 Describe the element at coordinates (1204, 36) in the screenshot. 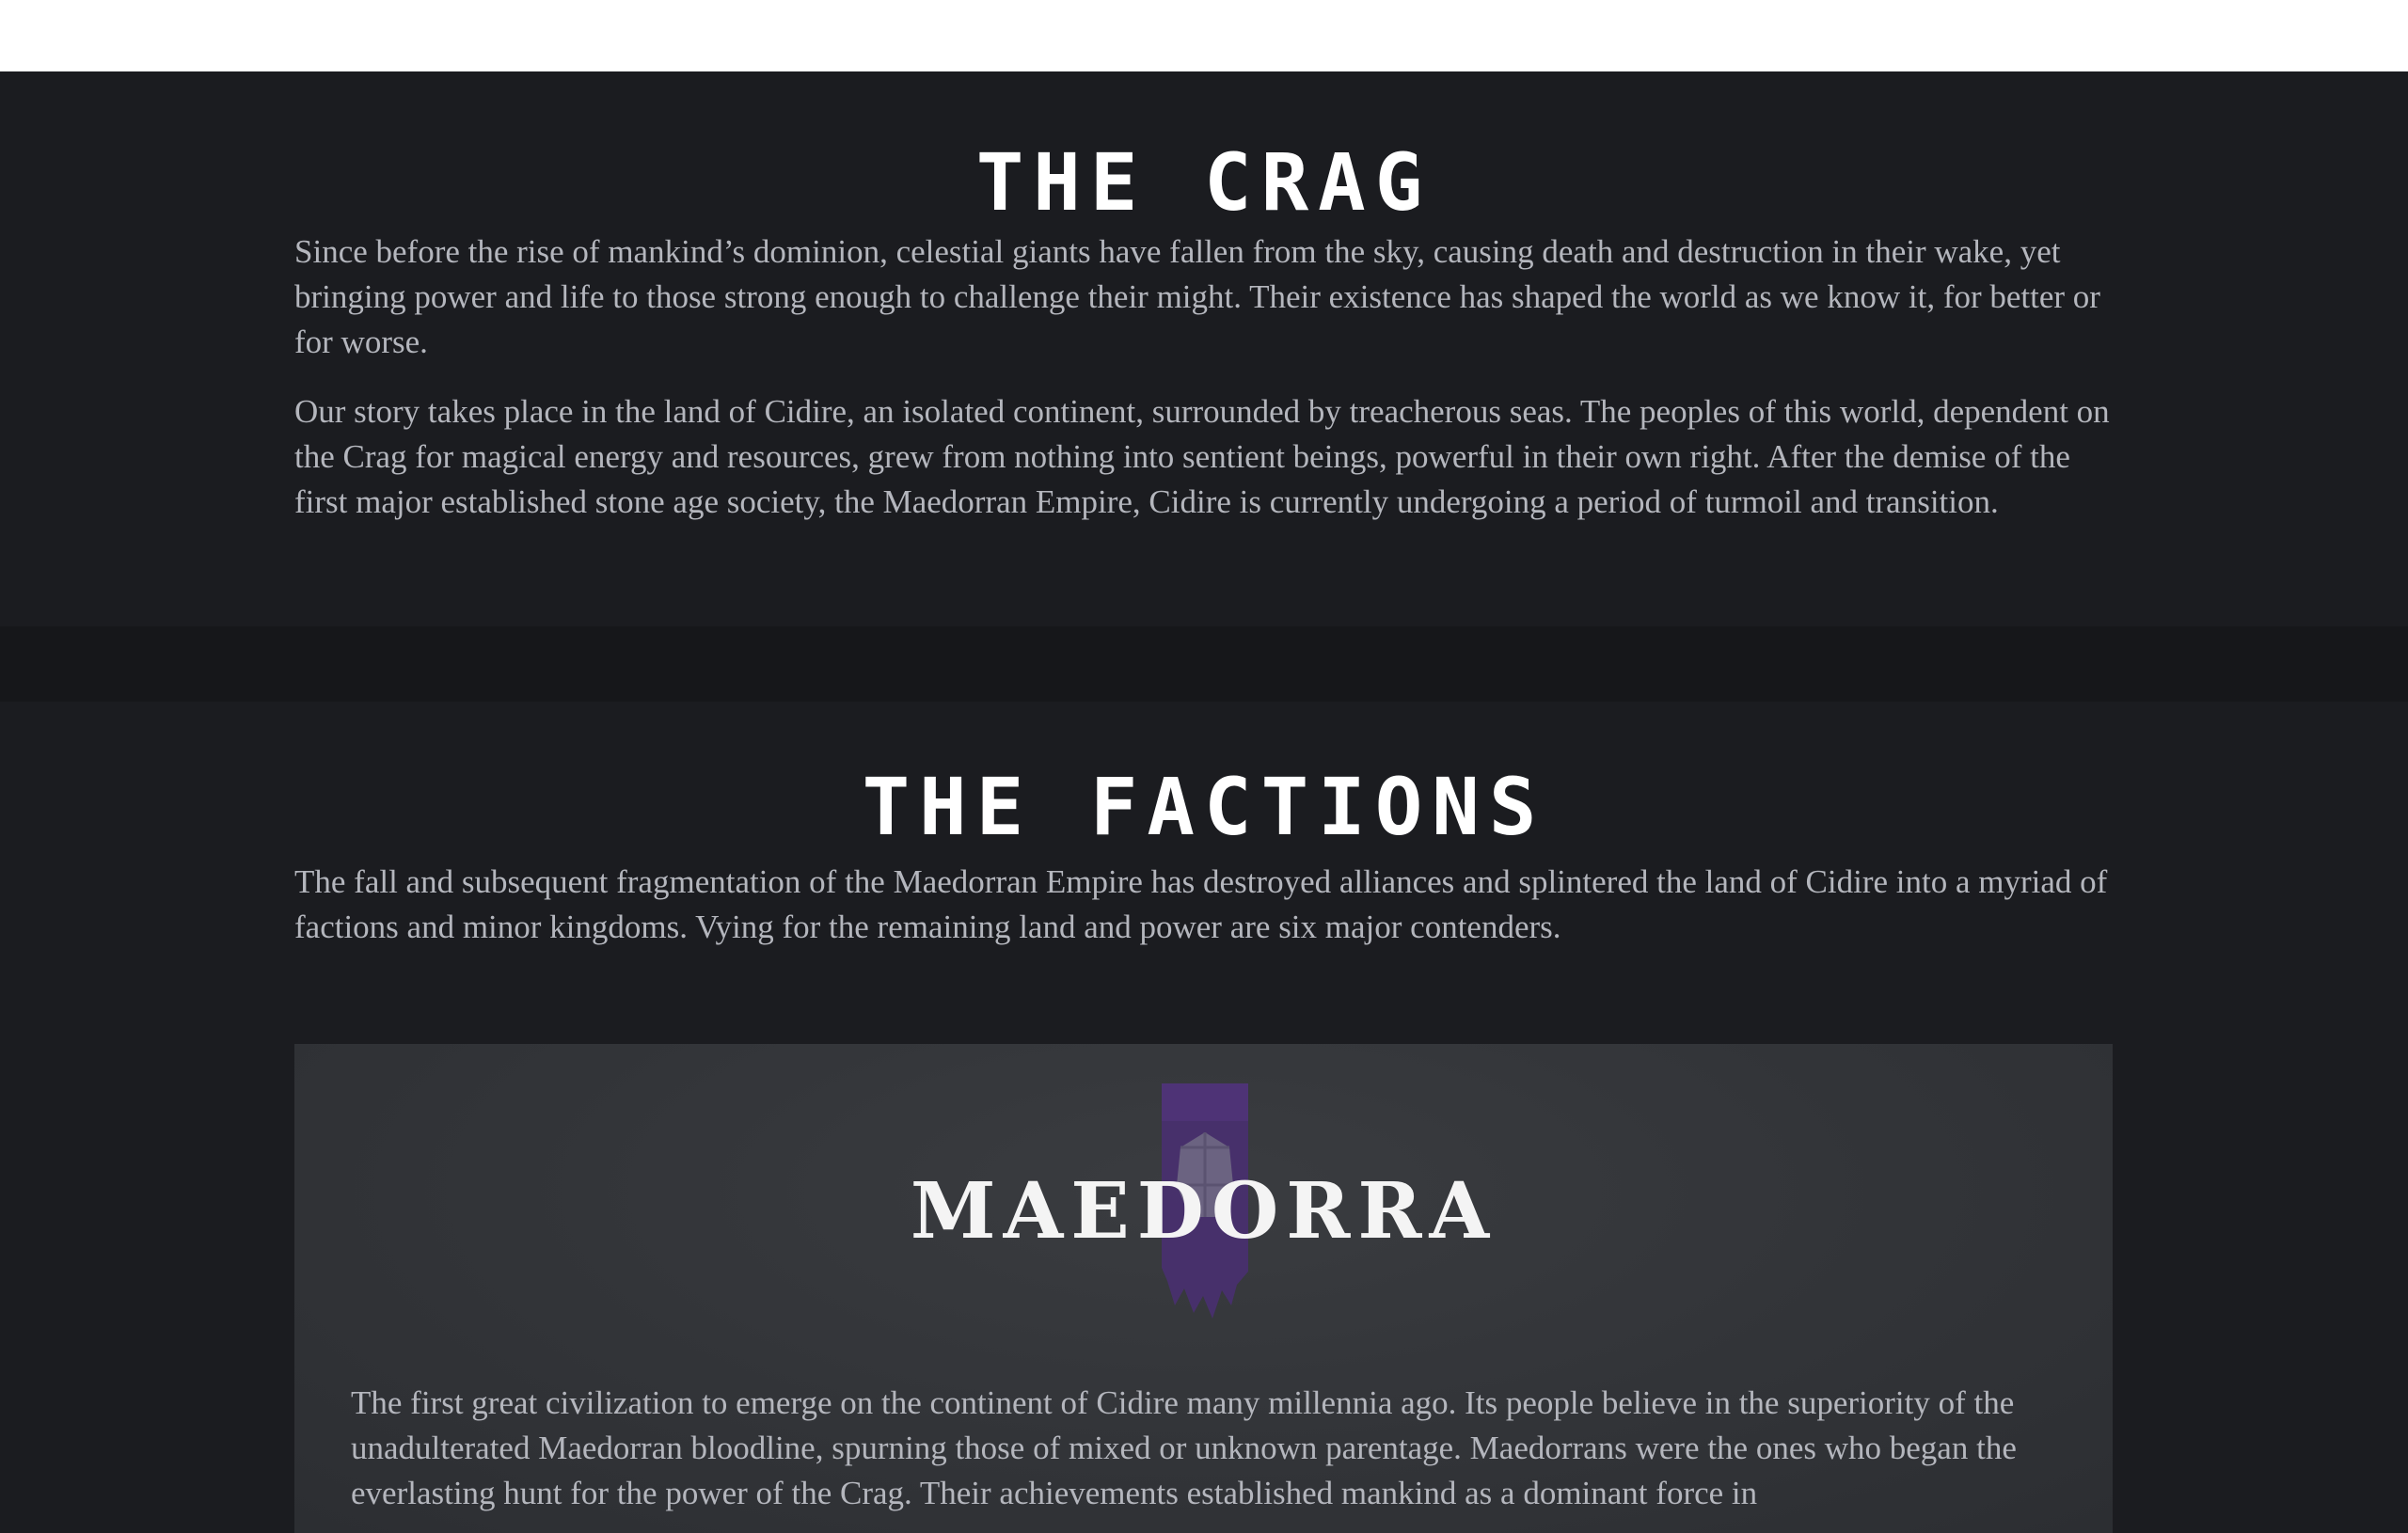

I see `top-browser-strip` at that location.